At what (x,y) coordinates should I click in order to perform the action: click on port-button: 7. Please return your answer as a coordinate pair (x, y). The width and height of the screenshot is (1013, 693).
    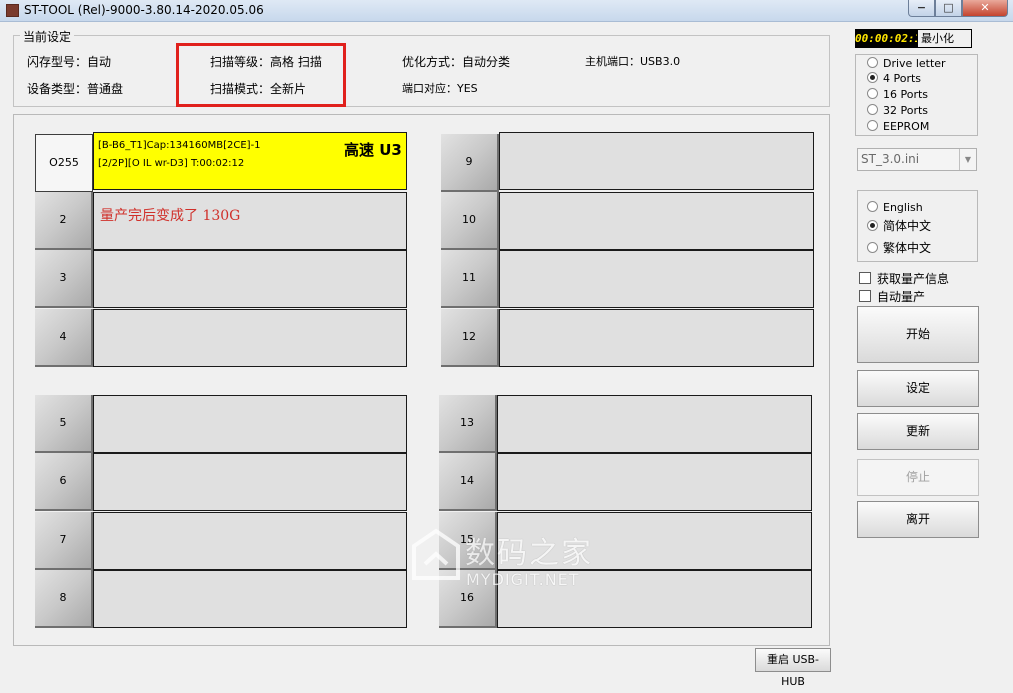
    Looking at the image, I should click on (64, 541).